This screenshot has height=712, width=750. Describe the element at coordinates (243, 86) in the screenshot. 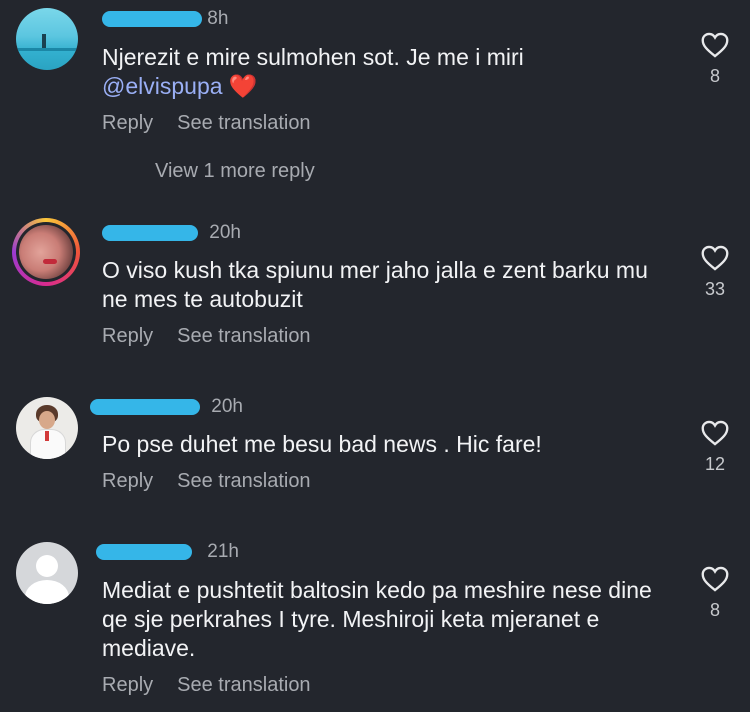

I see `heart-emoji: ❤️` at that location.